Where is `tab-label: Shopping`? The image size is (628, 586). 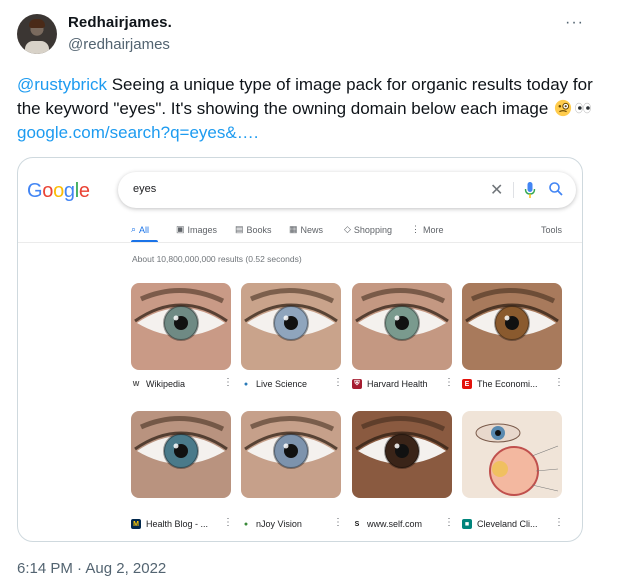
tab-label: Shopping is located at coordinates (372, 229).